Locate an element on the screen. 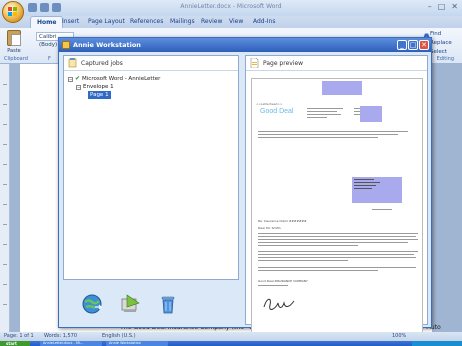 This screenshot has height=346, width=462. tree-item-page-label: Page 1 is located at coordinates (99, 95).